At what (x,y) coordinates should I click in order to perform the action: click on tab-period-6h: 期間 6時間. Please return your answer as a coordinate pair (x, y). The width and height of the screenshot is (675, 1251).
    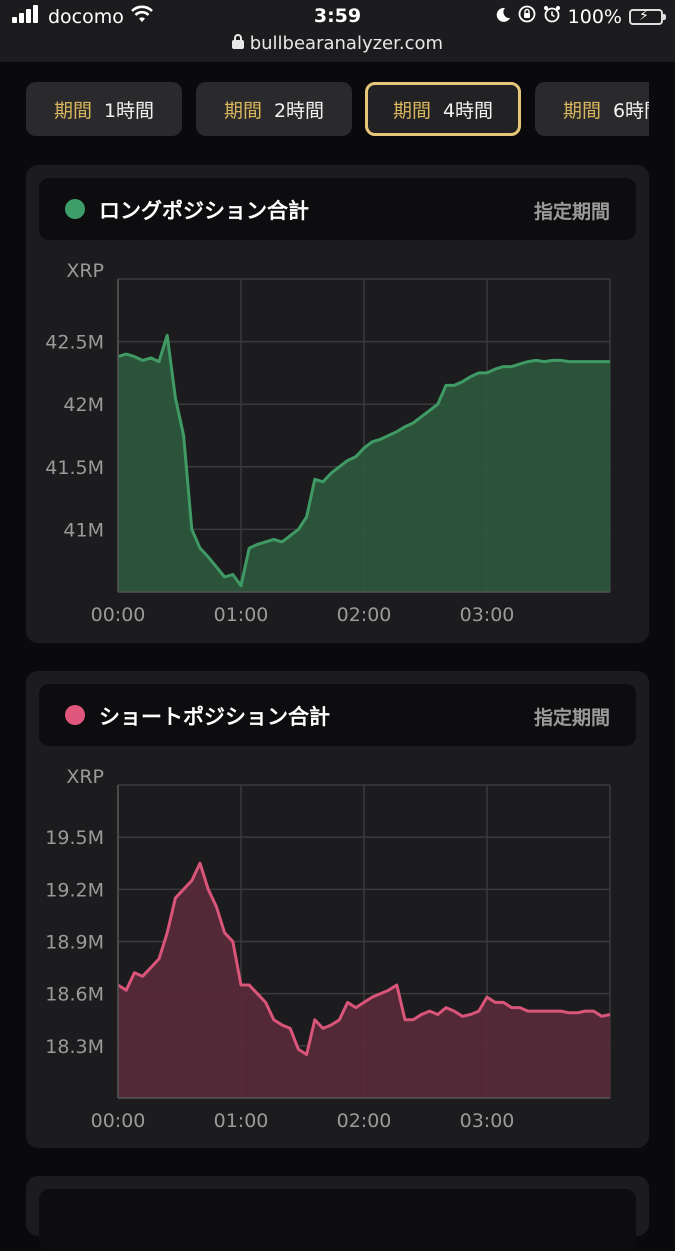
    Looking at the image, I should click on (592, 109).